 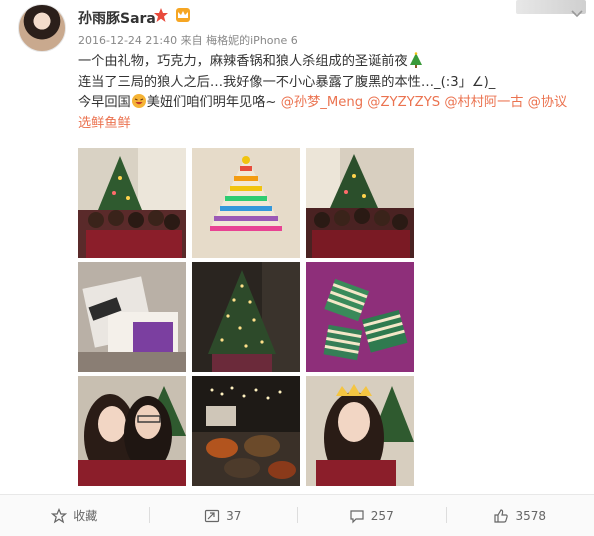 What do you see at coordinates (360, 431) in the screenshot?
I see `photo-crown-girl` at bounding box center [360, 431].